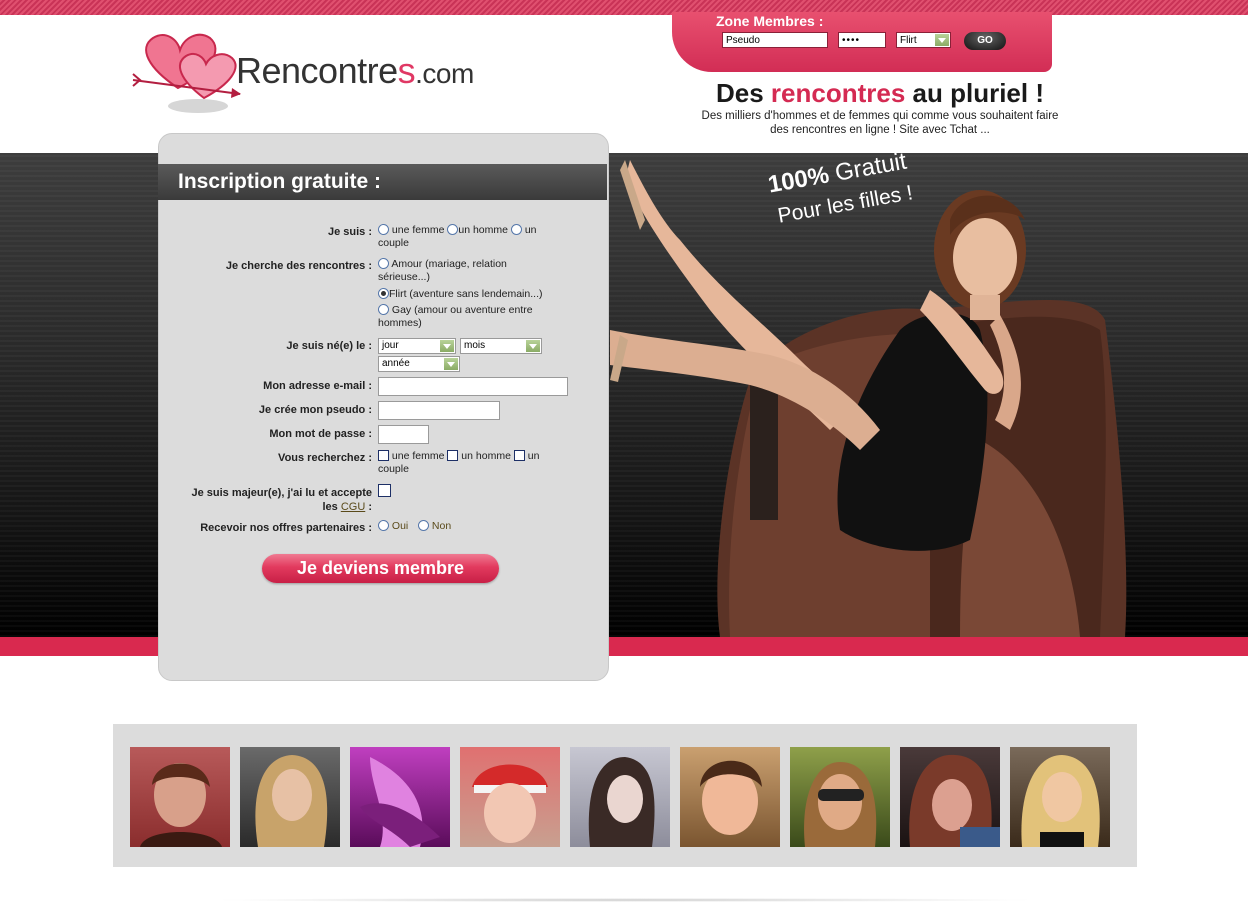  I want to click on member-photo-3-image, so click(400, 802).